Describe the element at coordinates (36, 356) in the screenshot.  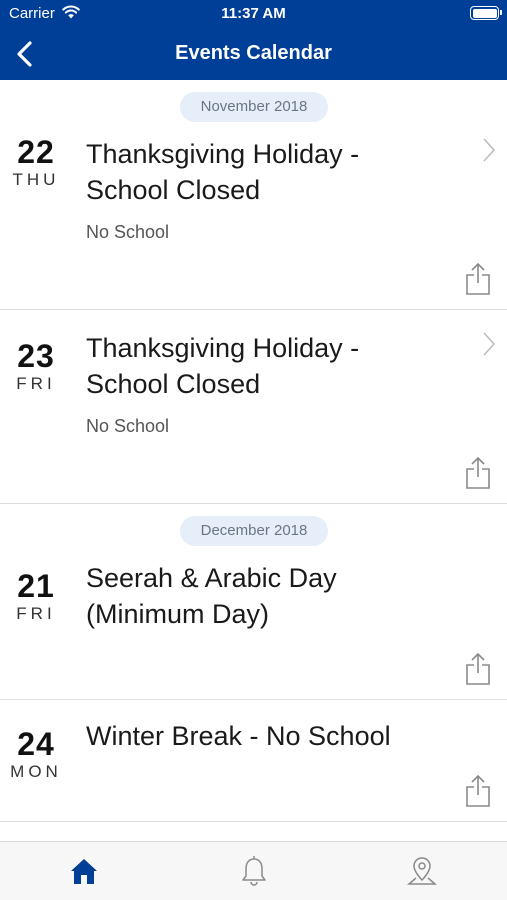
I see `event-day-number: 23` at that location.